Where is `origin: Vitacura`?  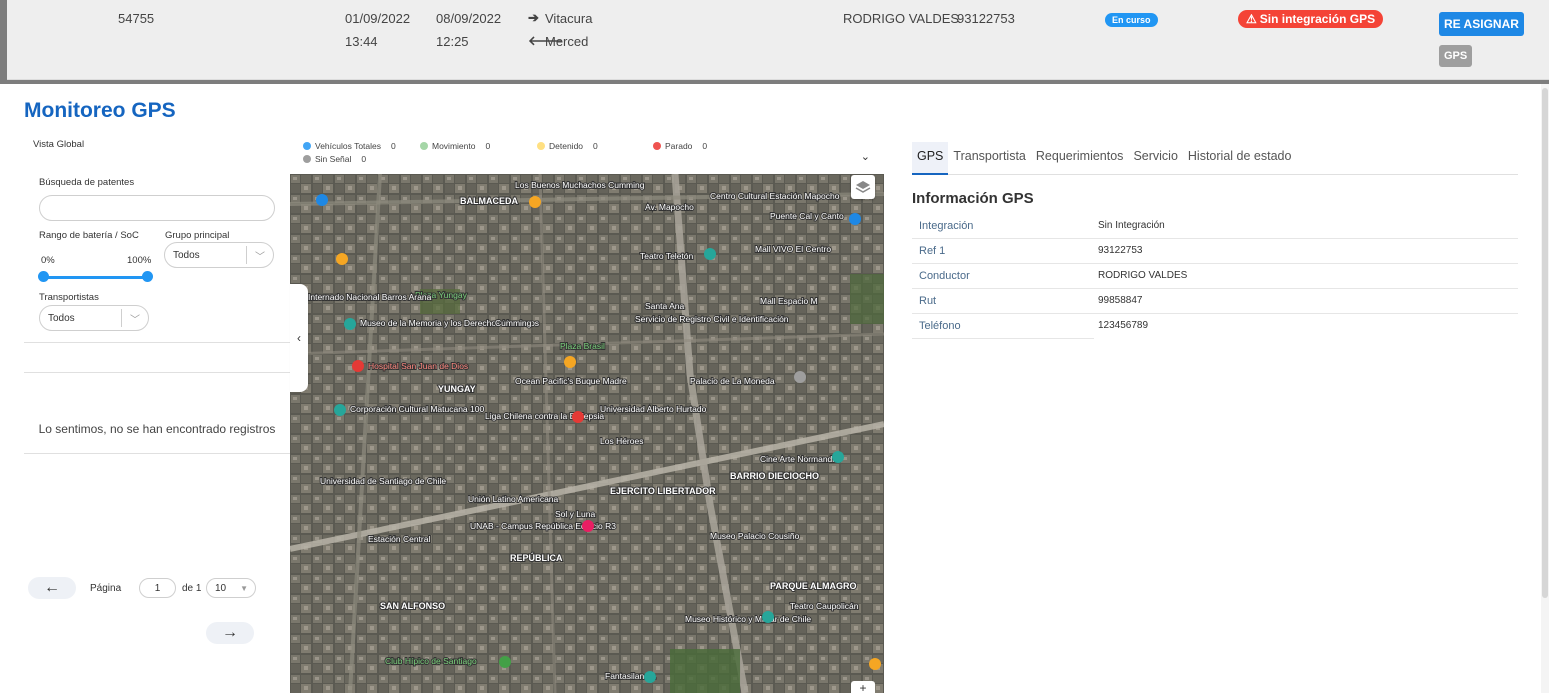
origin: Vitacura is located at coordinates (569, 18).